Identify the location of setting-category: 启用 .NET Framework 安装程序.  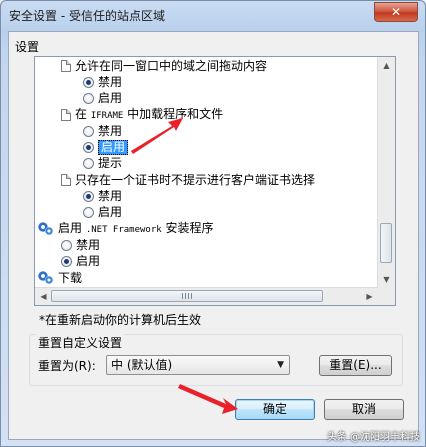
(126, 229).